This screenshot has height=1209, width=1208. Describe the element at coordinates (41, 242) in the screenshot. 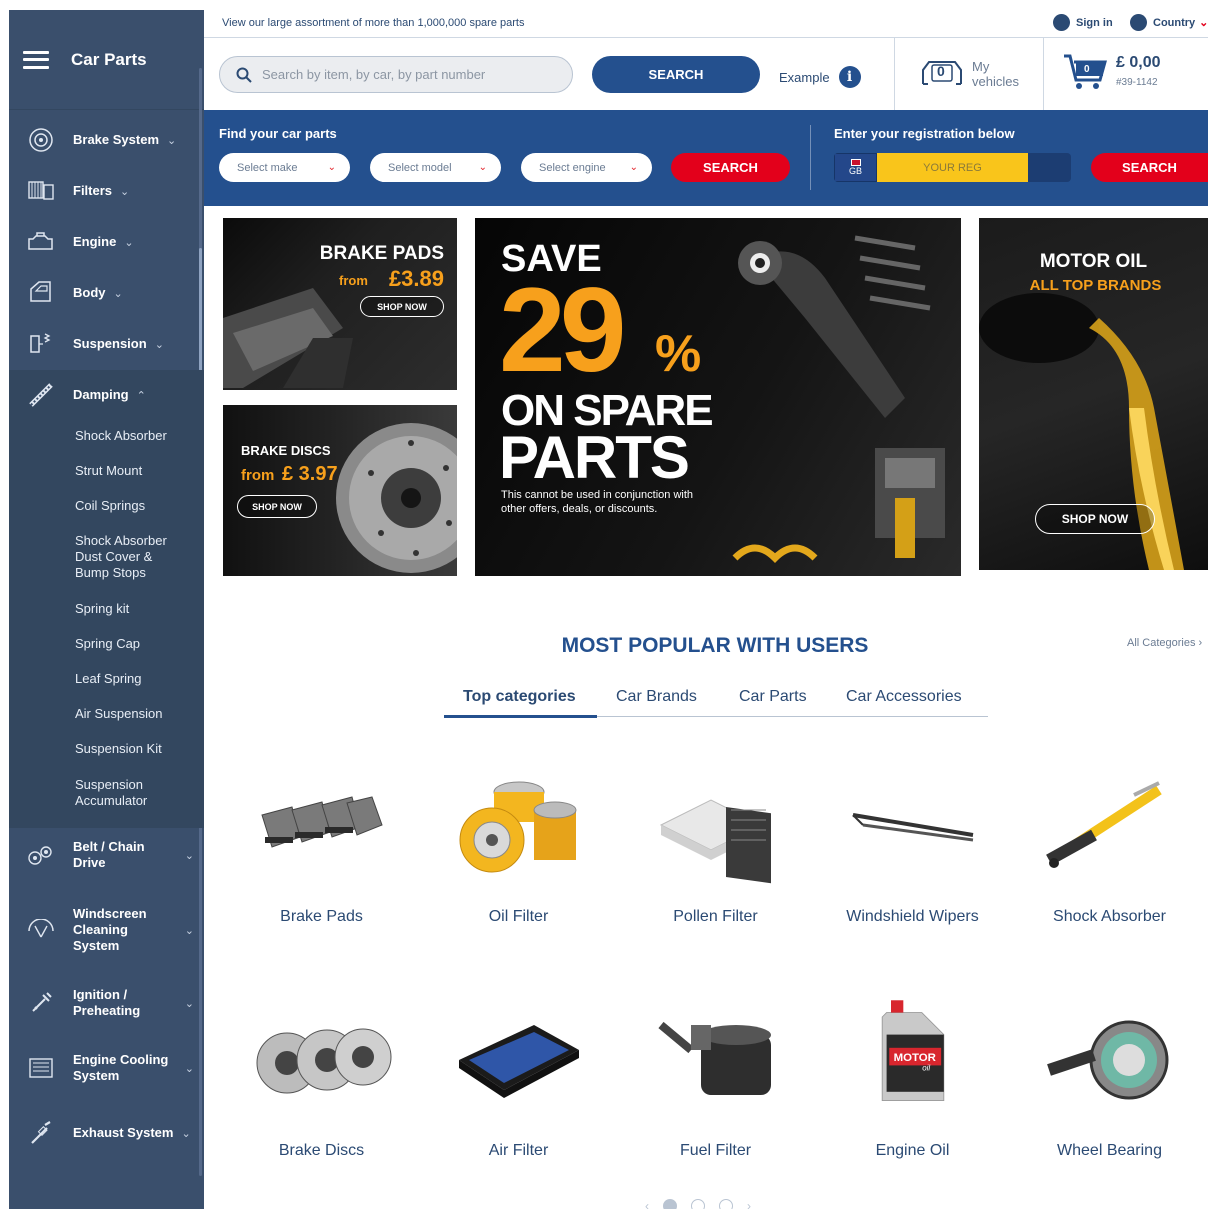

I see `engine-icon` at that location.